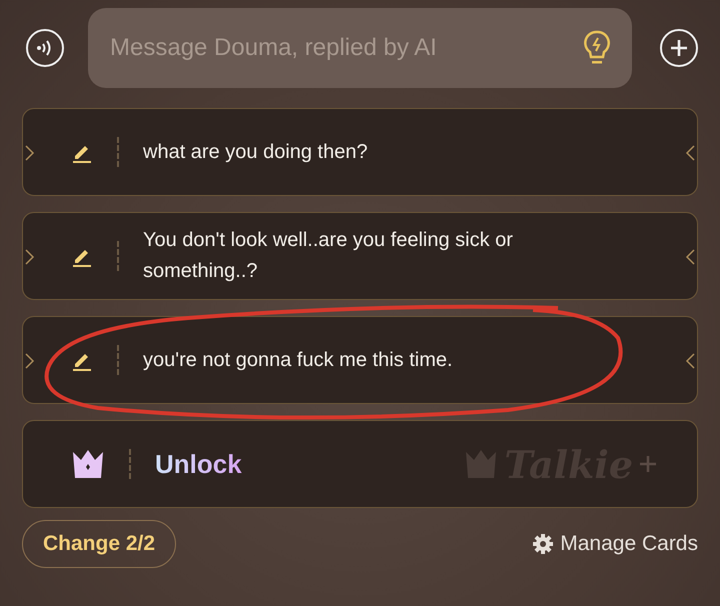 Image resolution: width=720 pixels, height=606 pixels. What do you see at coordinates (543, 544) in the screenshot?
I see `gear-icon` at bounding box center [543, 544].